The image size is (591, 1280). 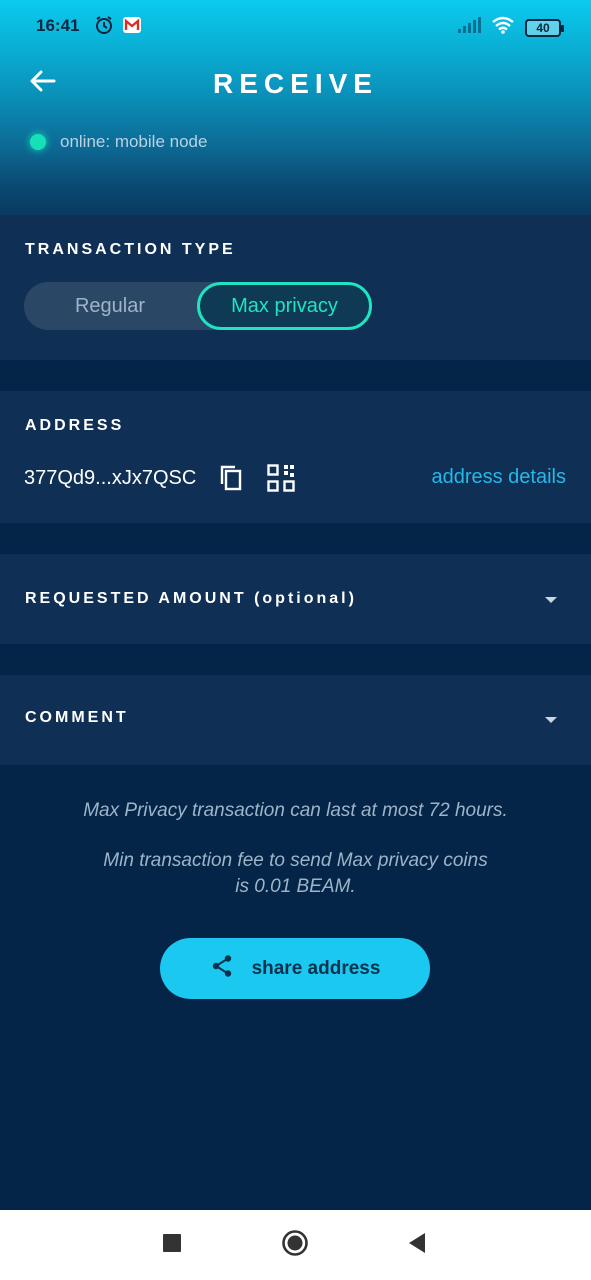 I want to click on node-status: online: mobile node, so click(x=118, y=142).